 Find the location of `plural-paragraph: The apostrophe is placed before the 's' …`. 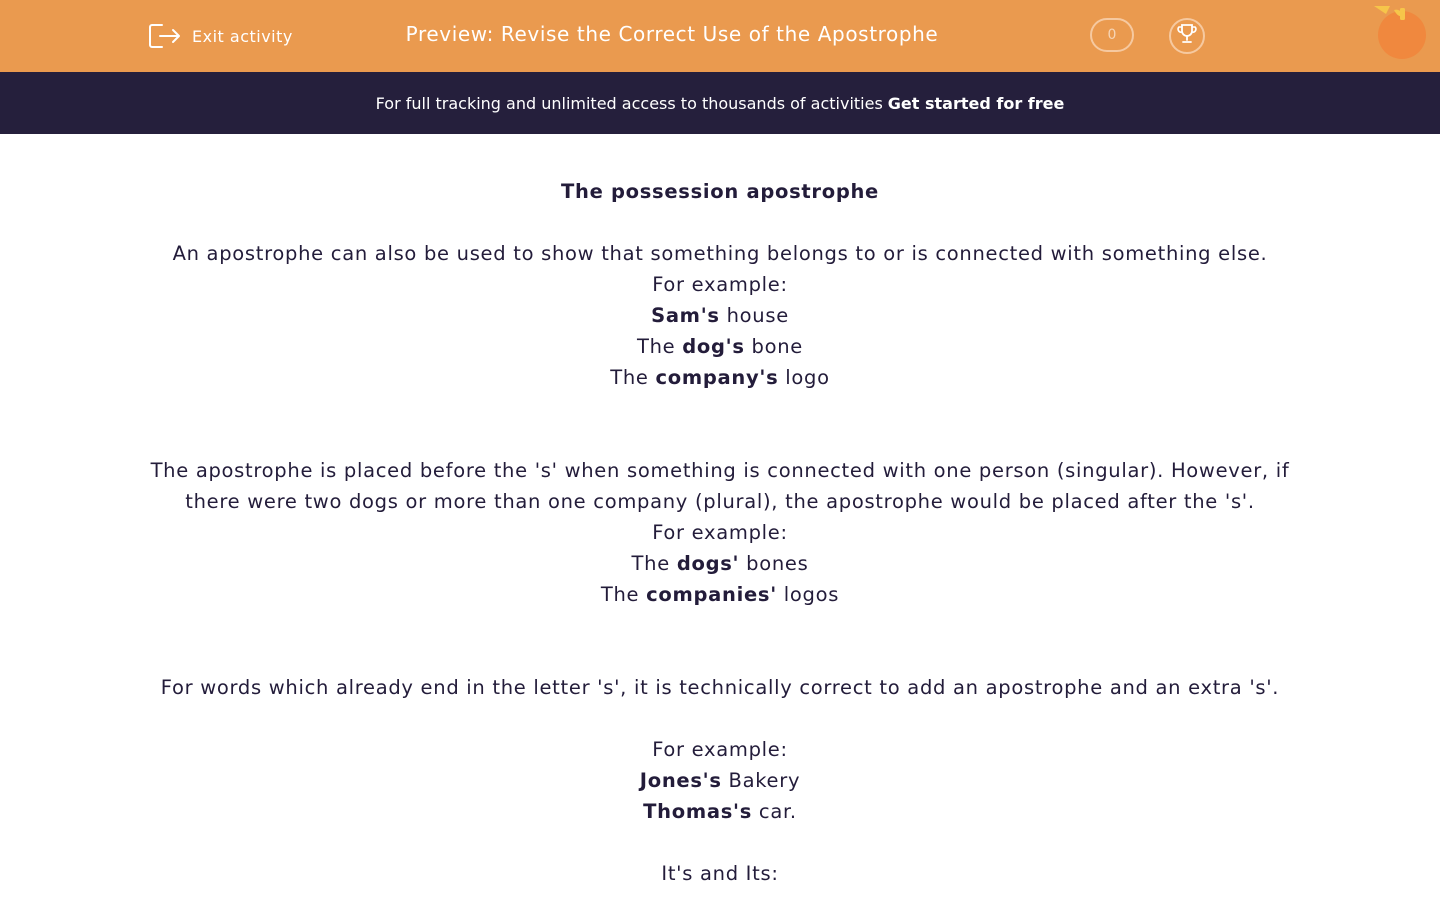

plural-paragraph: The apostrophe is placed before the 's' … is located at coordinates (720, 486).